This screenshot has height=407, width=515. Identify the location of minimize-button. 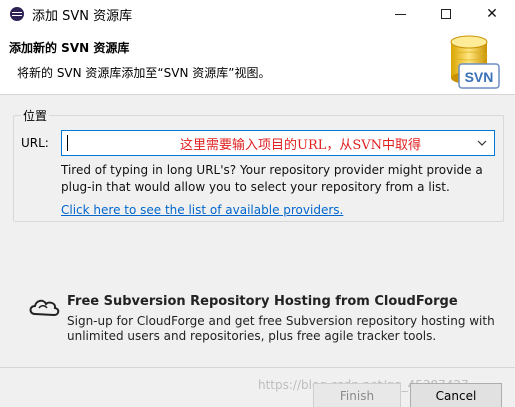
(400, 14).